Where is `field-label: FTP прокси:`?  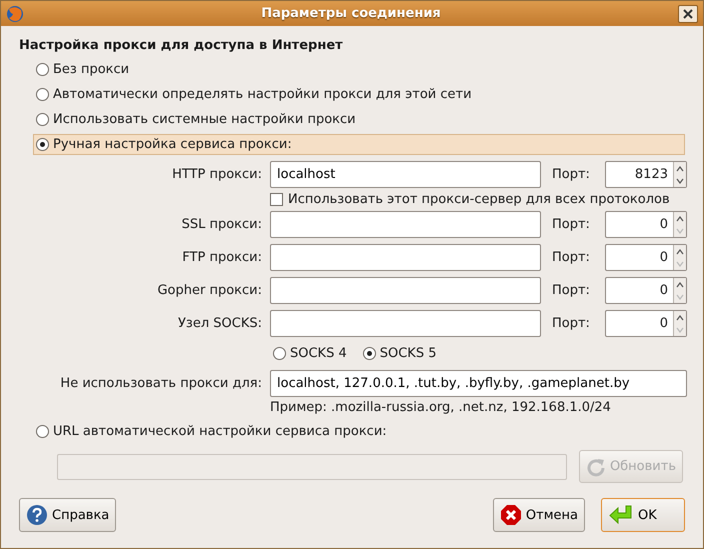
field-label: FTP прокси: is located at coordinates (221, 257).